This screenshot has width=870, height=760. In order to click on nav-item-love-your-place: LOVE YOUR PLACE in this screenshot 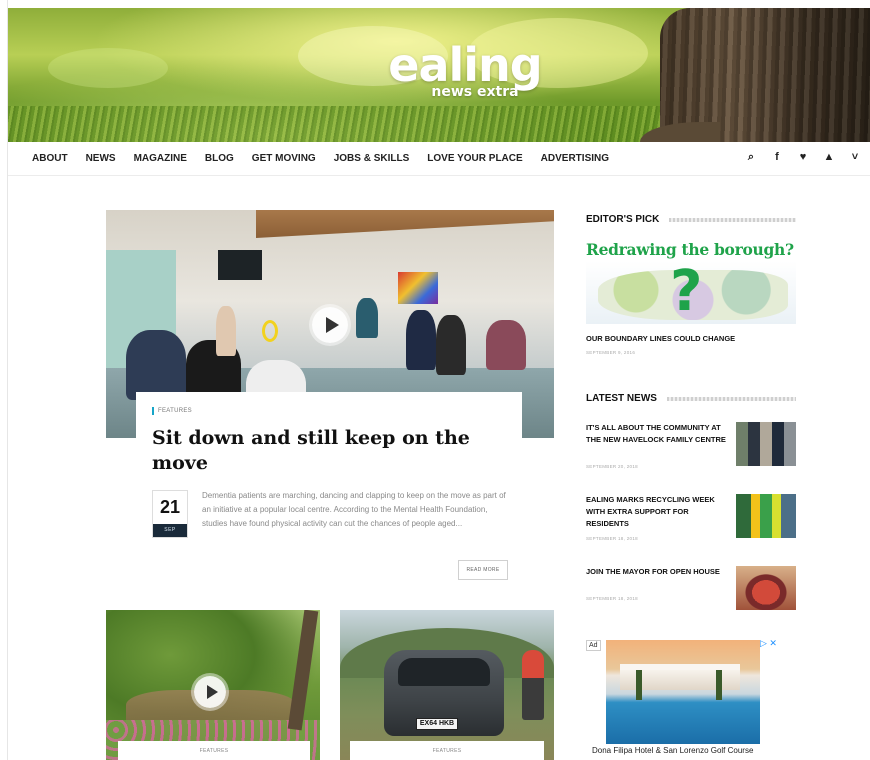, I will do `click(474, 158)`.